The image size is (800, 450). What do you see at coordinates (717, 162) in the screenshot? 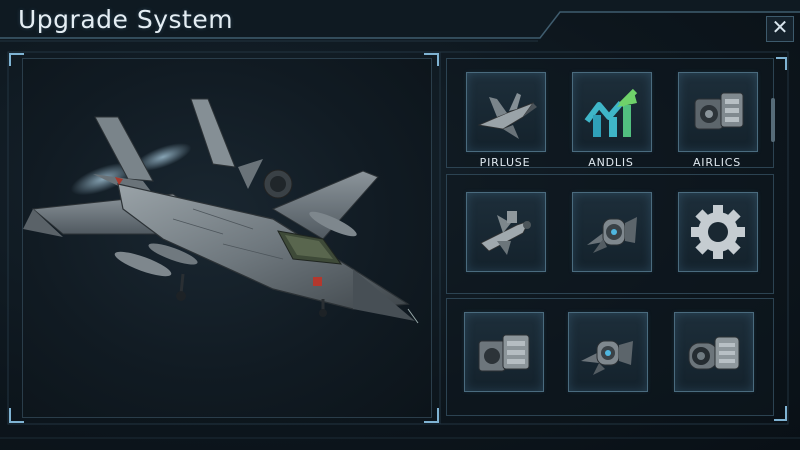
I see `upgrade-label-3: AIRLICS` at bounding box center [717, 162].